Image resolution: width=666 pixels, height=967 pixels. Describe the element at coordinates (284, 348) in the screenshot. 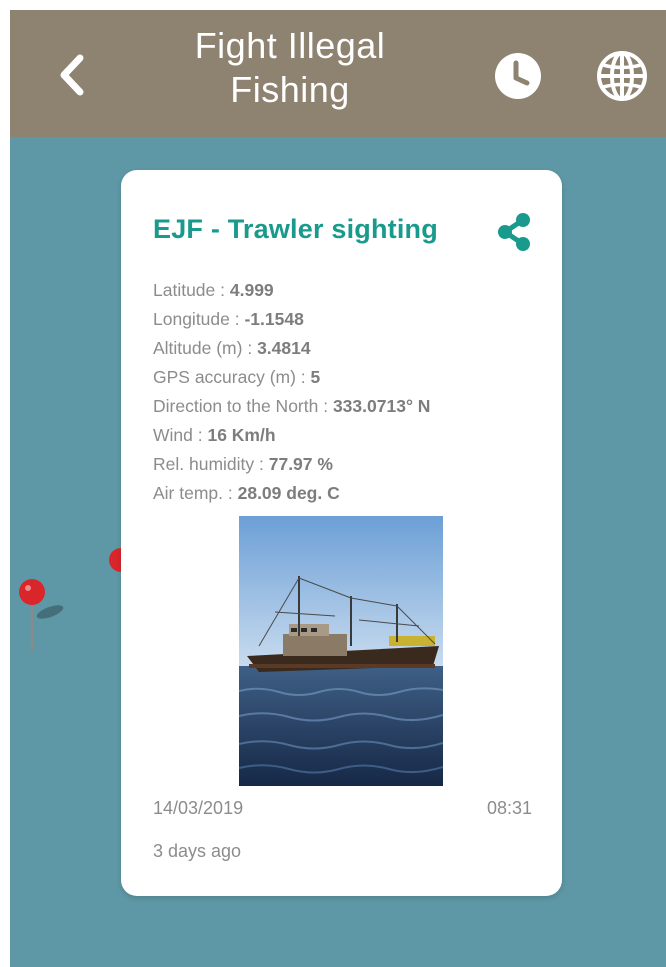

I see `field-value: 3.4814` at that location.